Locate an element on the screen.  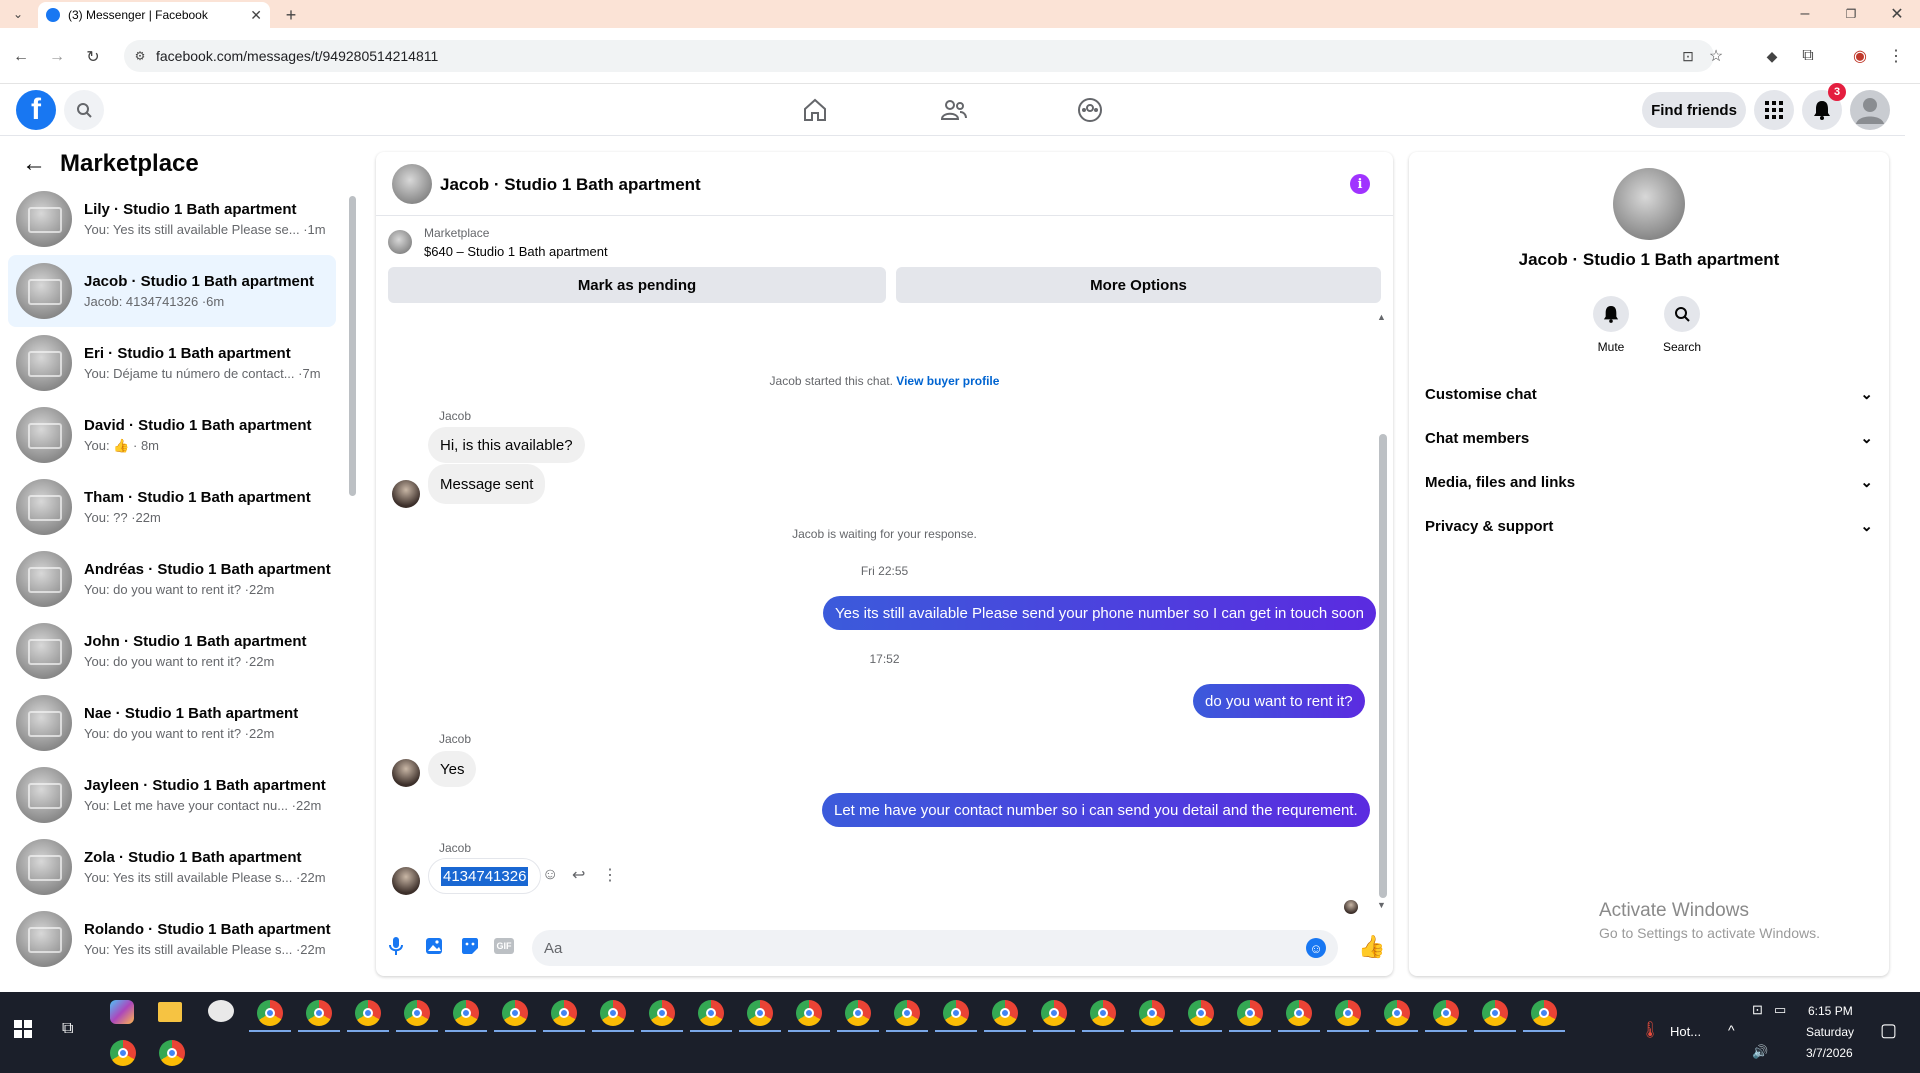
file-explorer-icon is located at coordinates (170, 1012).